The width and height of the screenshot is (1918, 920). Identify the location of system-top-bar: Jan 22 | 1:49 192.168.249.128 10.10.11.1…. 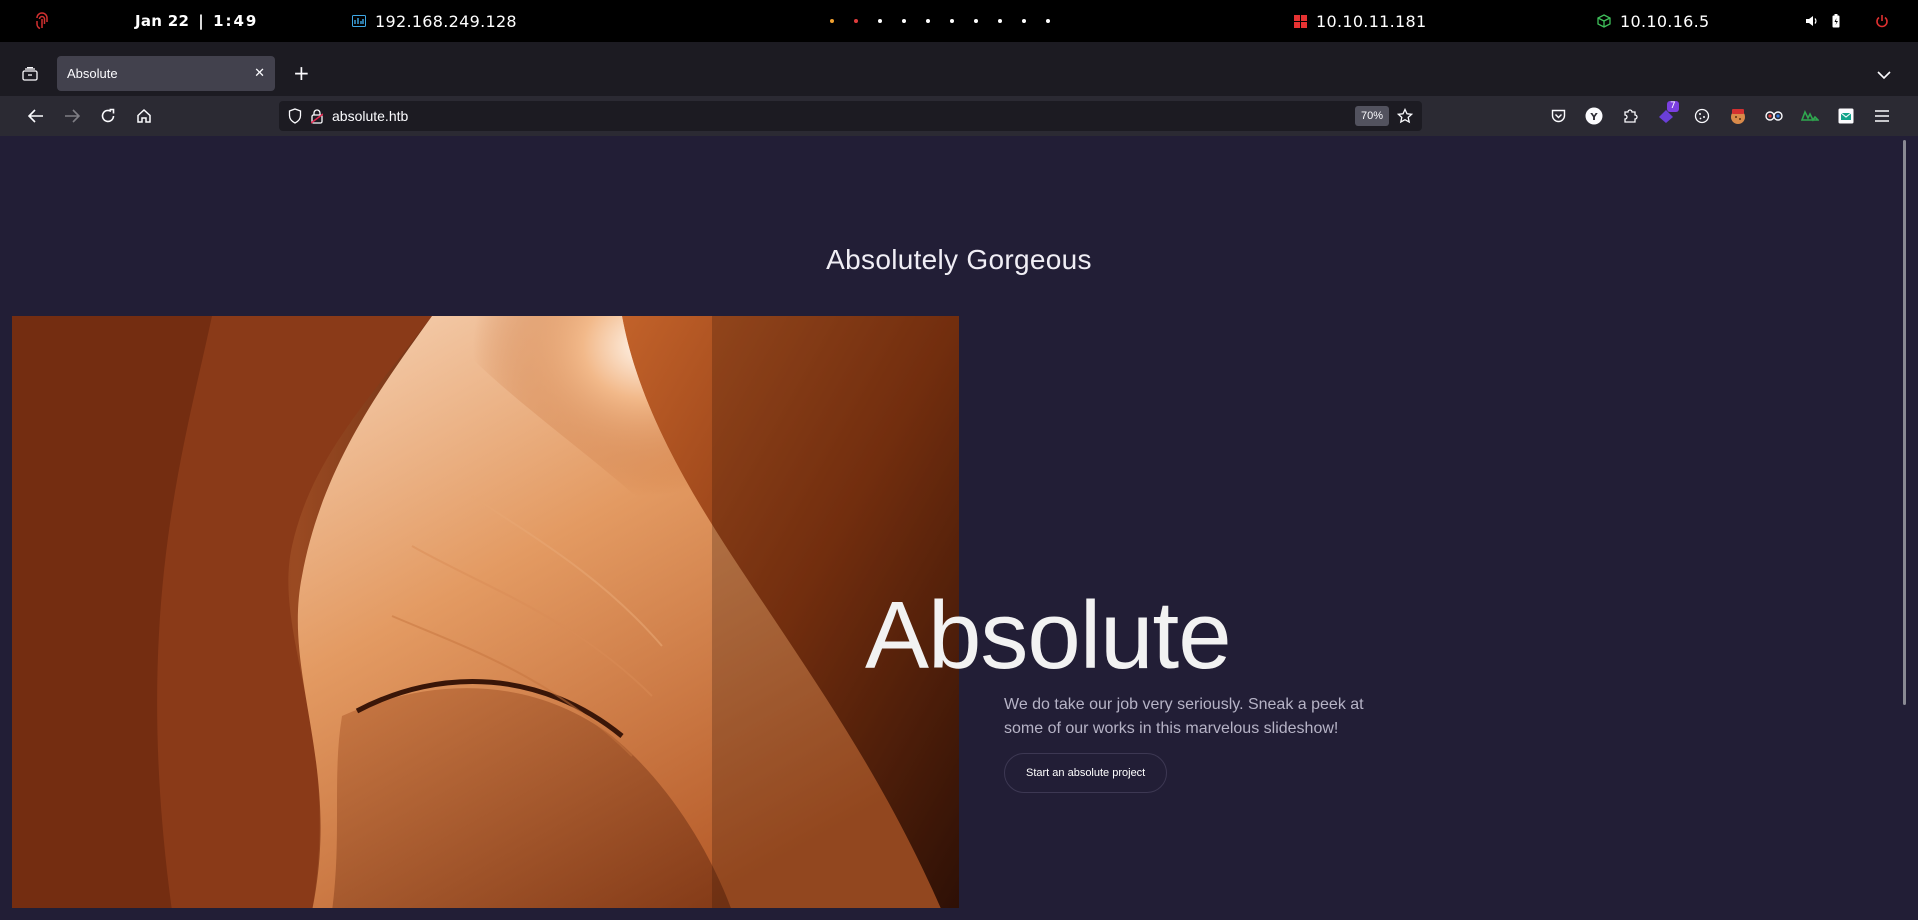
(959, 21).